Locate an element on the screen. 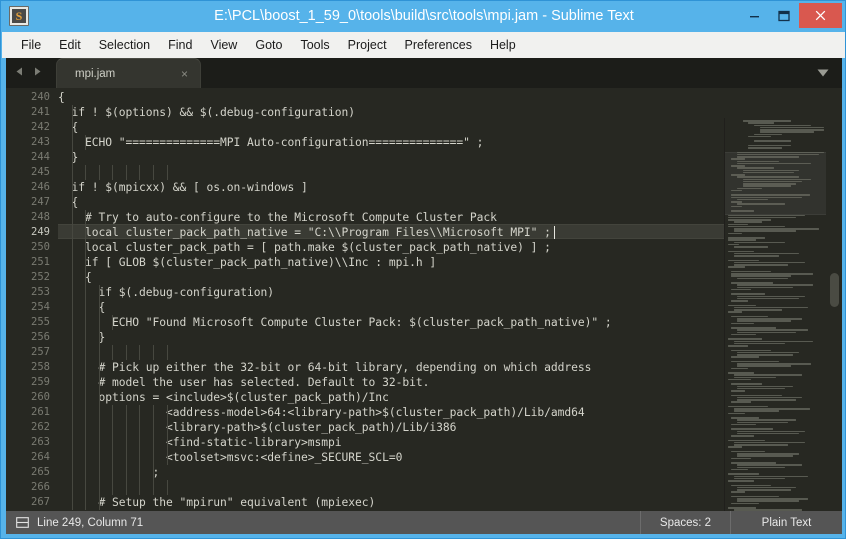 The image size is (846, 539). minimap is located at coordinates (775, 314).